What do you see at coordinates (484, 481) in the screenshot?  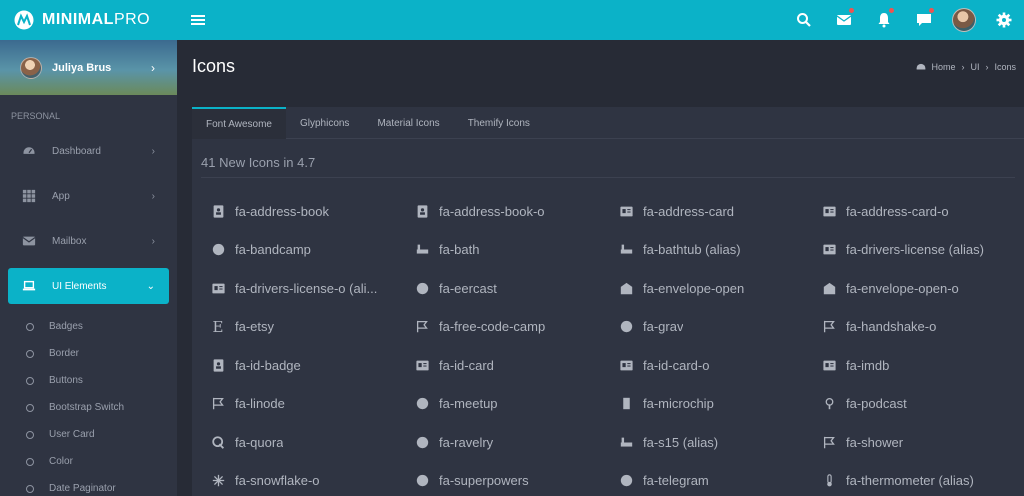 I see `icon-name: fa-superpowers` at bounding box center [484, 481].